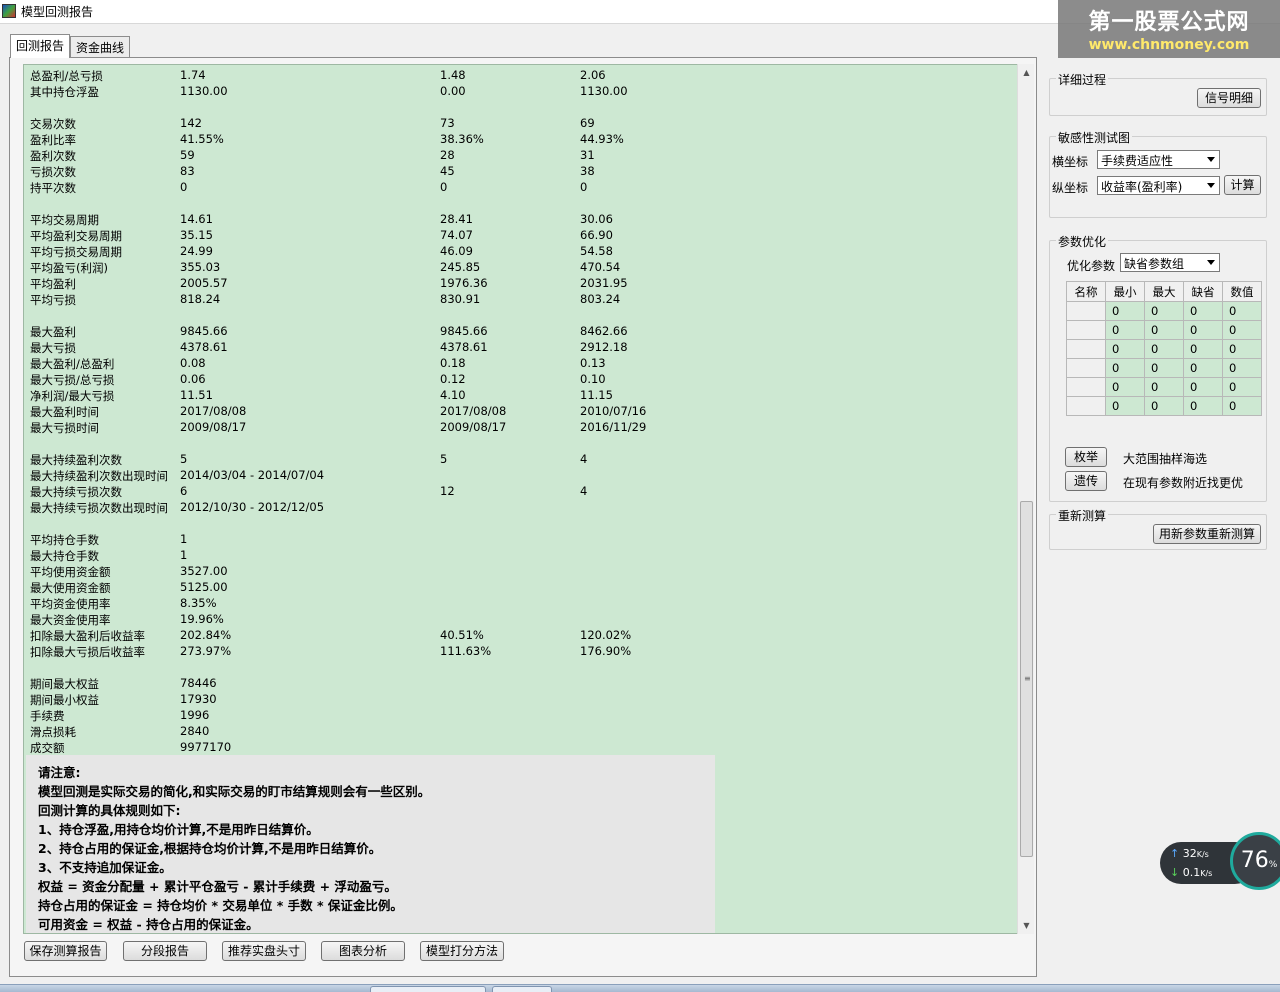  Describe the element at coordinates (613, 427) in the screenshot. I see `metric-value: 2016/11/29` at that location.